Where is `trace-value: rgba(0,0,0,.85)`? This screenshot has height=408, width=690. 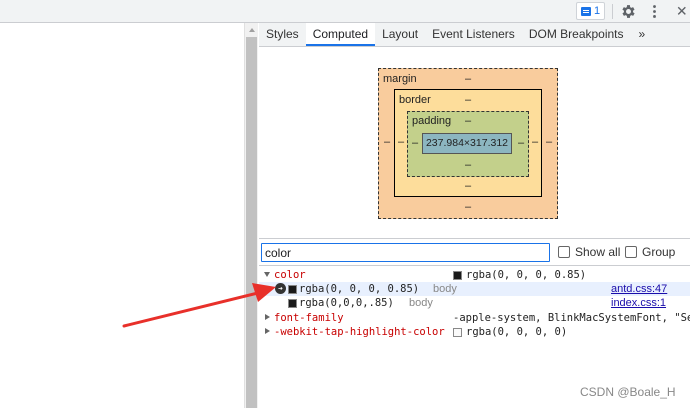
trace-value: rgba(0,0,0,.85) is located at coordinates (346, 303).